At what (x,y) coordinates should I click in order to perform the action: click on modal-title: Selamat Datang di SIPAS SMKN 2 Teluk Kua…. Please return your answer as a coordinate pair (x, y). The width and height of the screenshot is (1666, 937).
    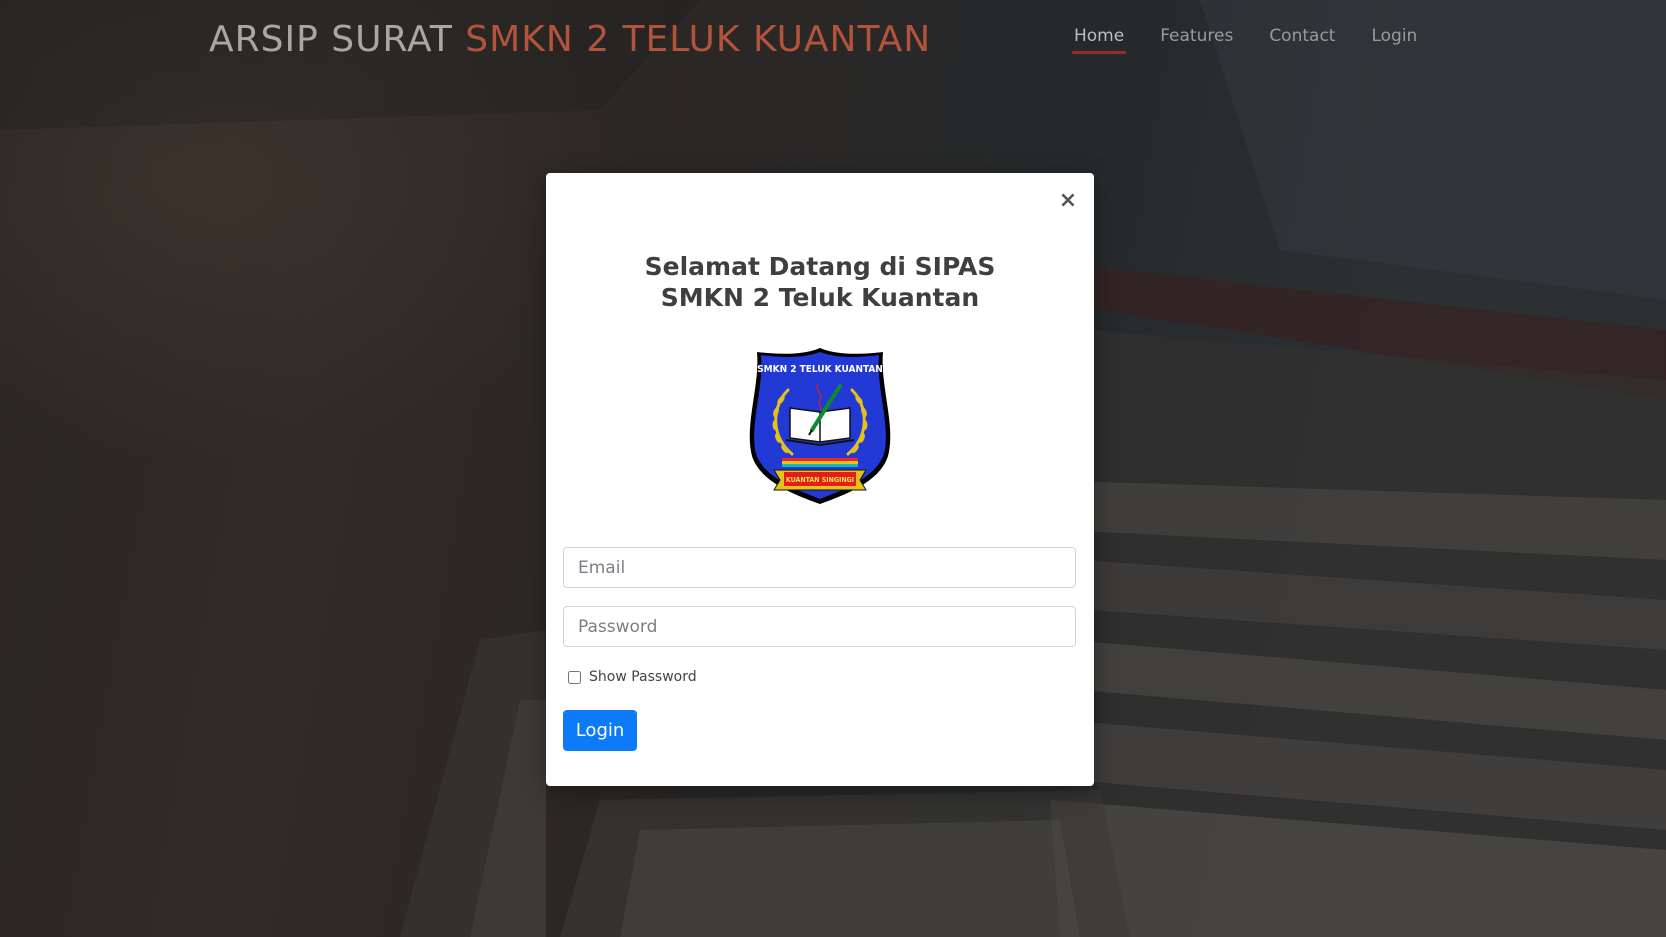
    Looking at the image, I should click on (820, 282).